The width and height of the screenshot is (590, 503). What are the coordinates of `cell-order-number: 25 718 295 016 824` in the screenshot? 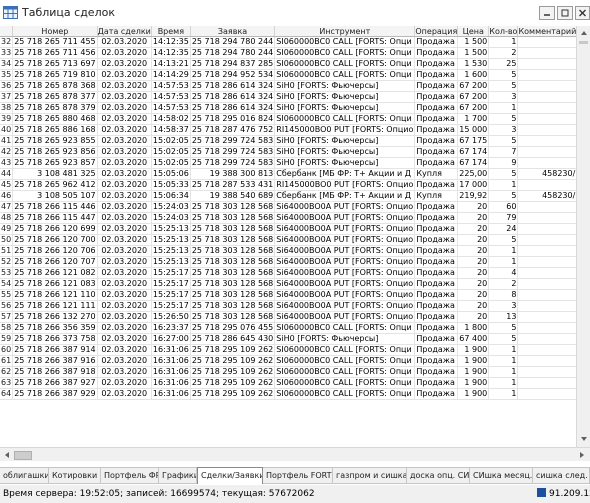 It's located at (233, 119).